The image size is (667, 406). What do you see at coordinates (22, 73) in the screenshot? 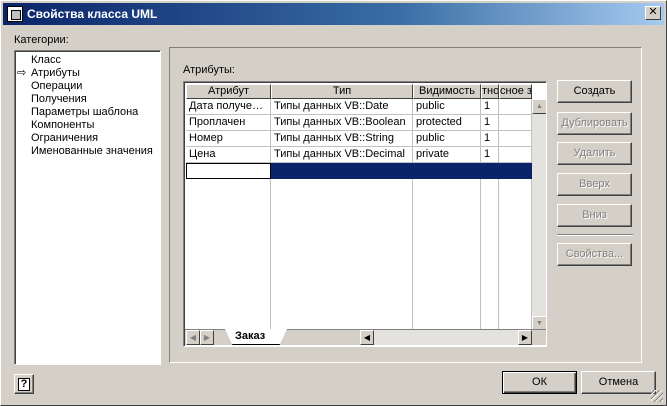
I see `selected-arrow-icon: ⇨` at bounding box center [22, 73].